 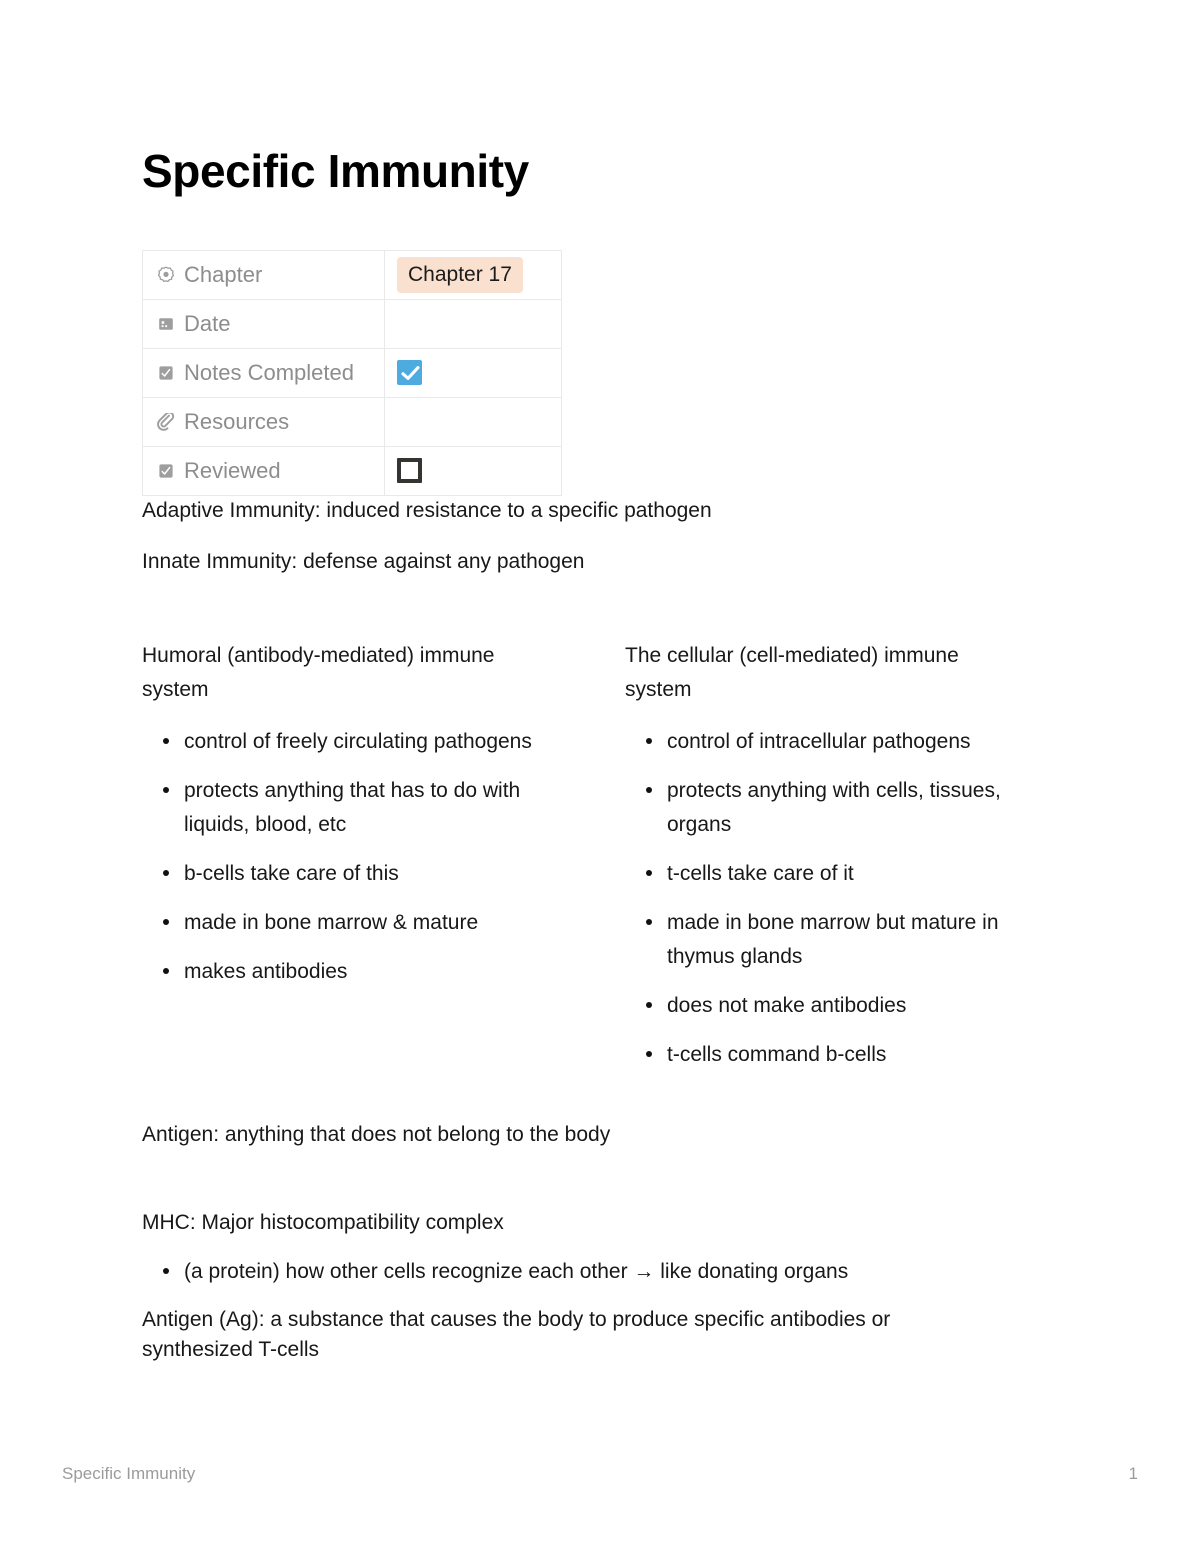 I want to click on mhc-definition: MHC: Major histocompatibility complex, so click(x=323, y=1223).